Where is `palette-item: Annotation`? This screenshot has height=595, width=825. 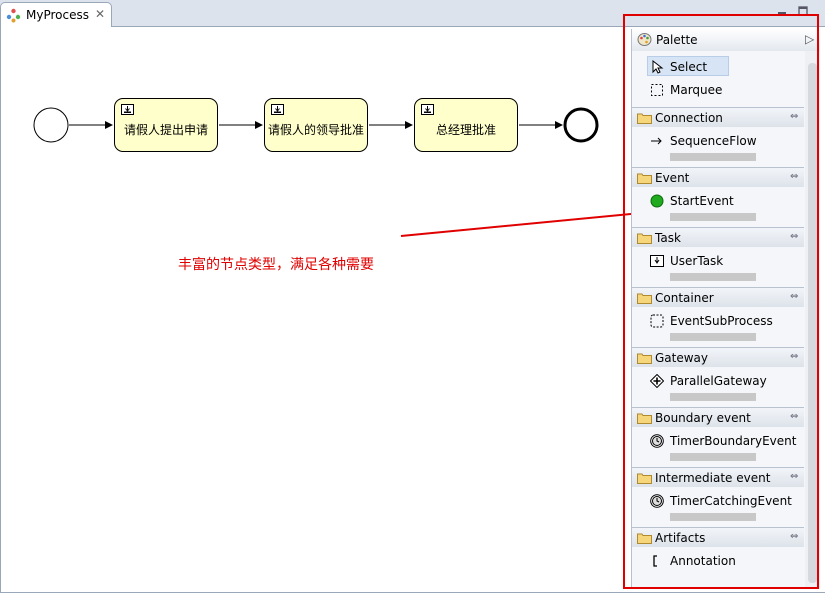
palette-item: Annotation is located at coordinates (707, 561).